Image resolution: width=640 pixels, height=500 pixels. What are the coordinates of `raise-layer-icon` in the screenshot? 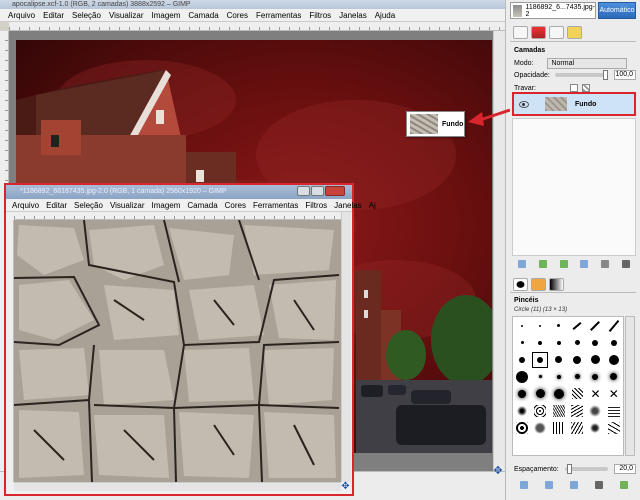 It's located at (542, 264).